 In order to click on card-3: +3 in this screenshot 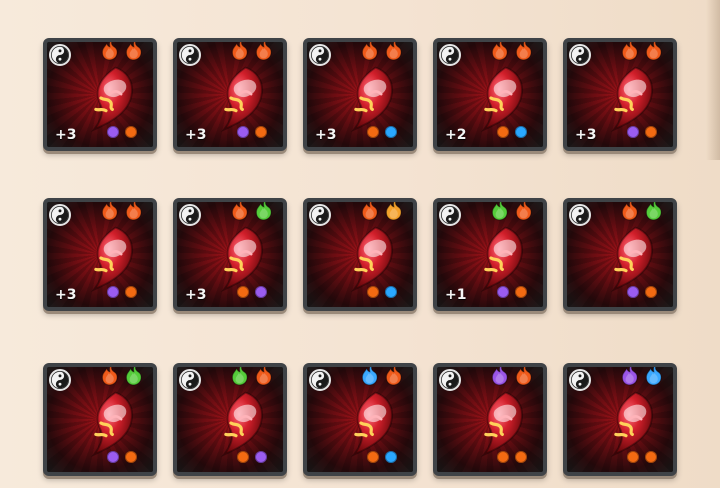, I will do `click(360, 94)`.